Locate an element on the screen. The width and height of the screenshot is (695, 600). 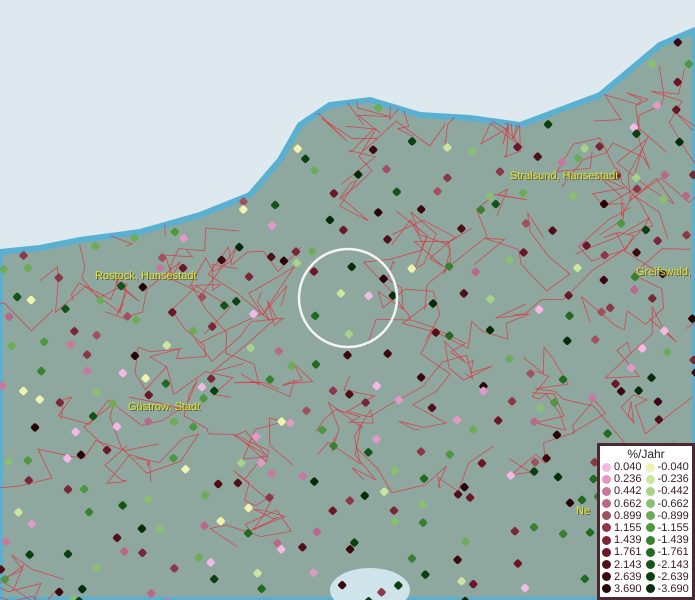
legend-value: 2.639 is located at coordinates (628, 576).